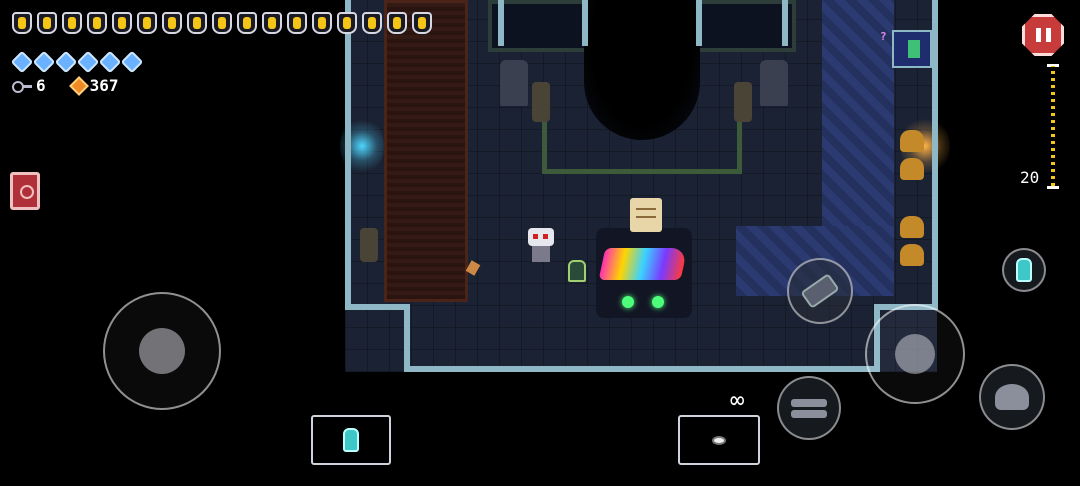 The width and height of the screenshot is (1080, 486). I want to click on zoom-slider-bottom, so click(1053, 187).